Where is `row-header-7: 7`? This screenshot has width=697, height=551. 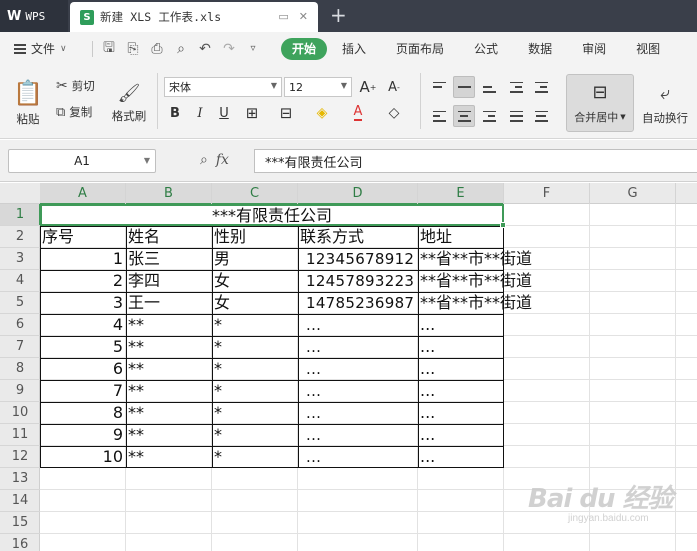
row-header-7: 7 is located at coordinates (20, 347).